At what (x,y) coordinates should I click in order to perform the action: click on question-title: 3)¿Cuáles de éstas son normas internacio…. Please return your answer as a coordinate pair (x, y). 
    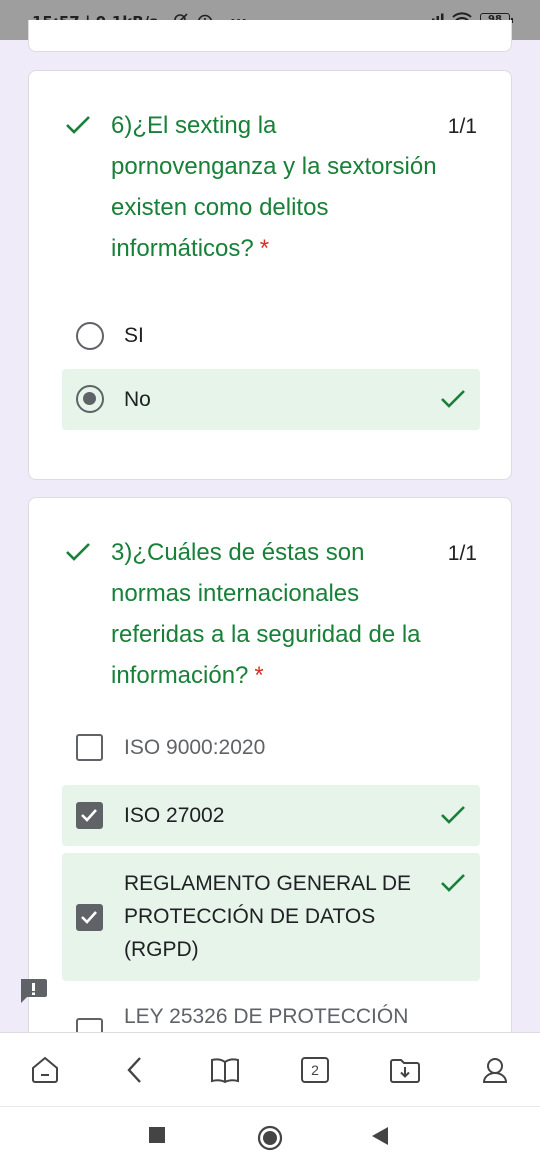
    Looking at the image, I should click on (266, 614).